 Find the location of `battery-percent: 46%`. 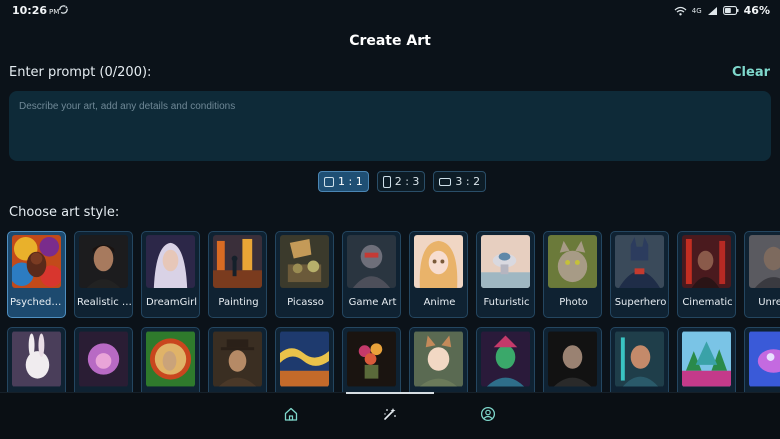

battery-percent: 46% is located at coordinates (756, 10).